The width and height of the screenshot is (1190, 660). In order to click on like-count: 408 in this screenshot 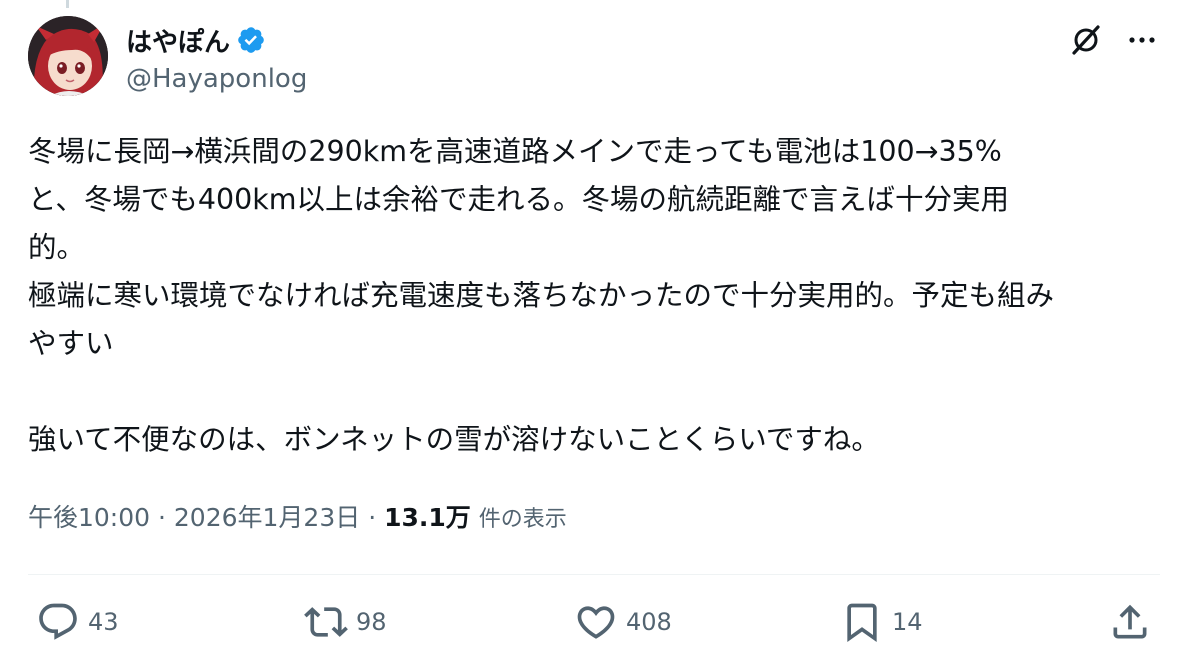, I will do `click(649, 622)`.